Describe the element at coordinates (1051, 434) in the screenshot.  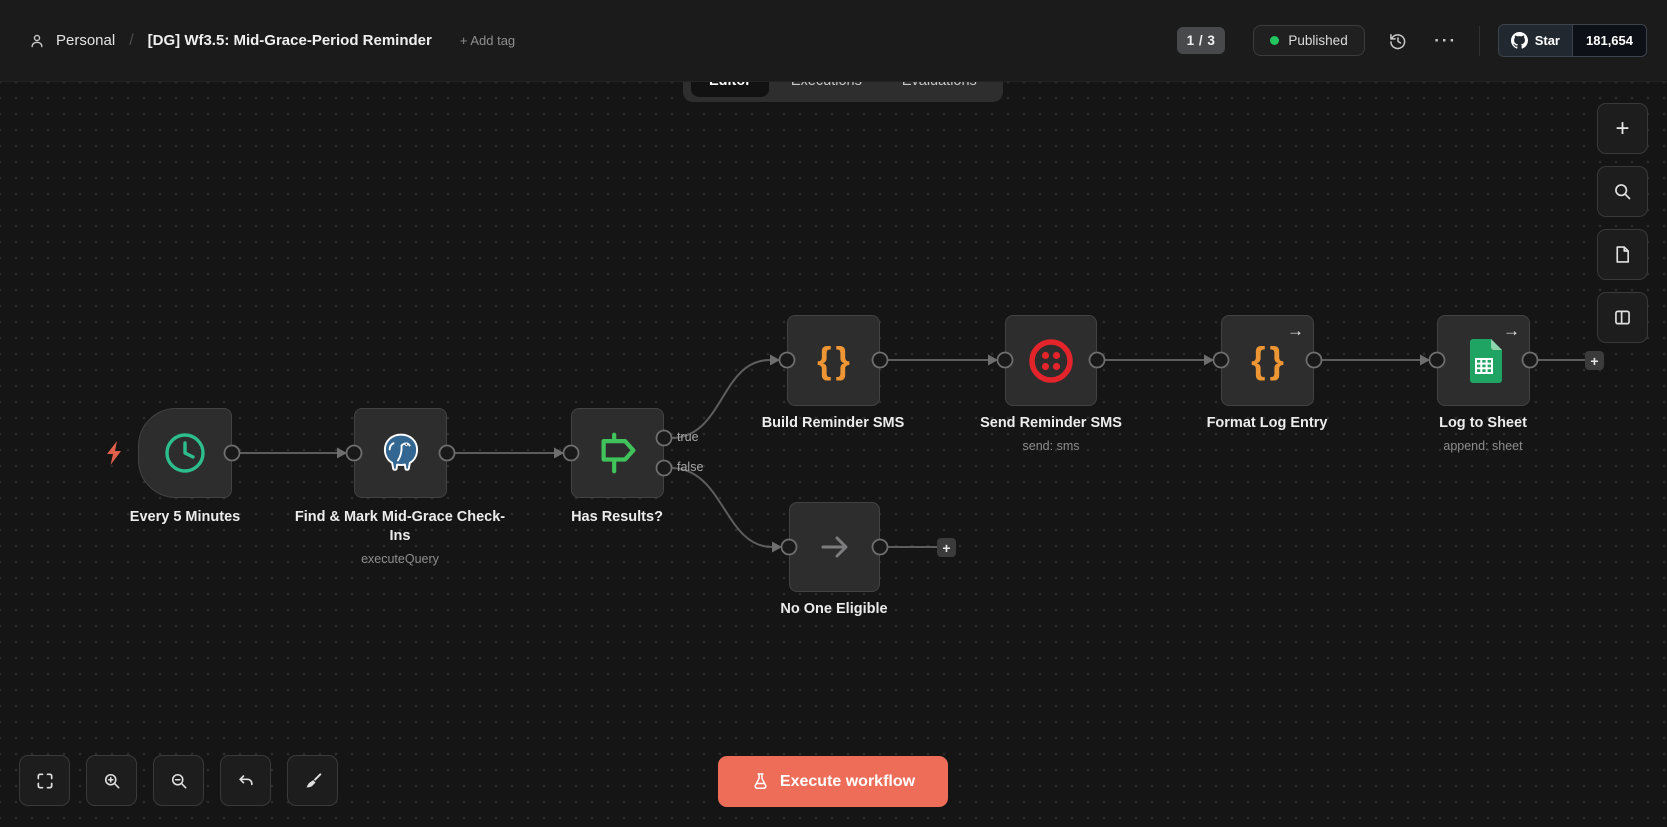
I see `node-label: Send Reminder SMS send: sms` at that location.